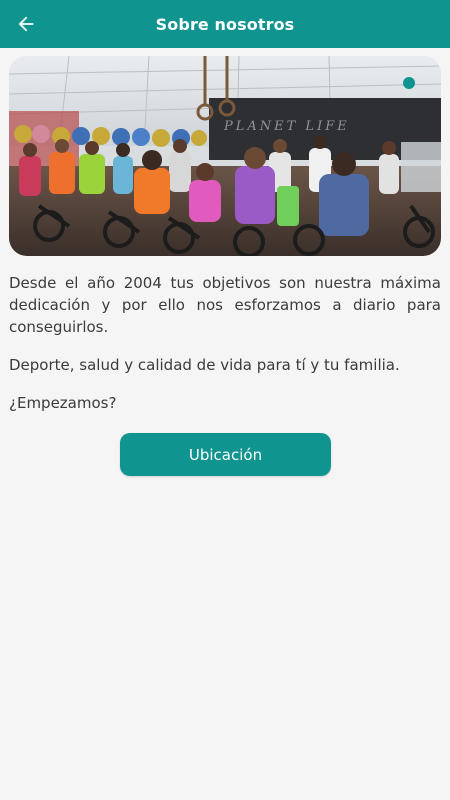 The image size is (450, 800). I want to click on app-bar: Sobre nosotros, so click(225, 24).